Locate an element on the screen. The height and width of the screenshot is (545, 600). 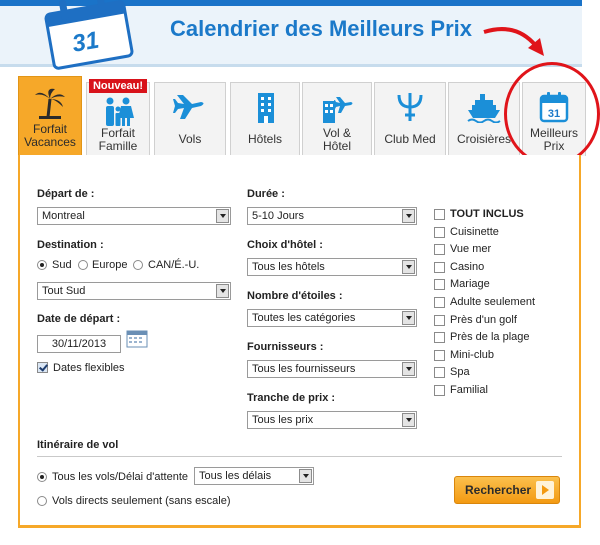
banner-title: Calendrier des Meilleurs Prix is located at coordinates (321, 28).